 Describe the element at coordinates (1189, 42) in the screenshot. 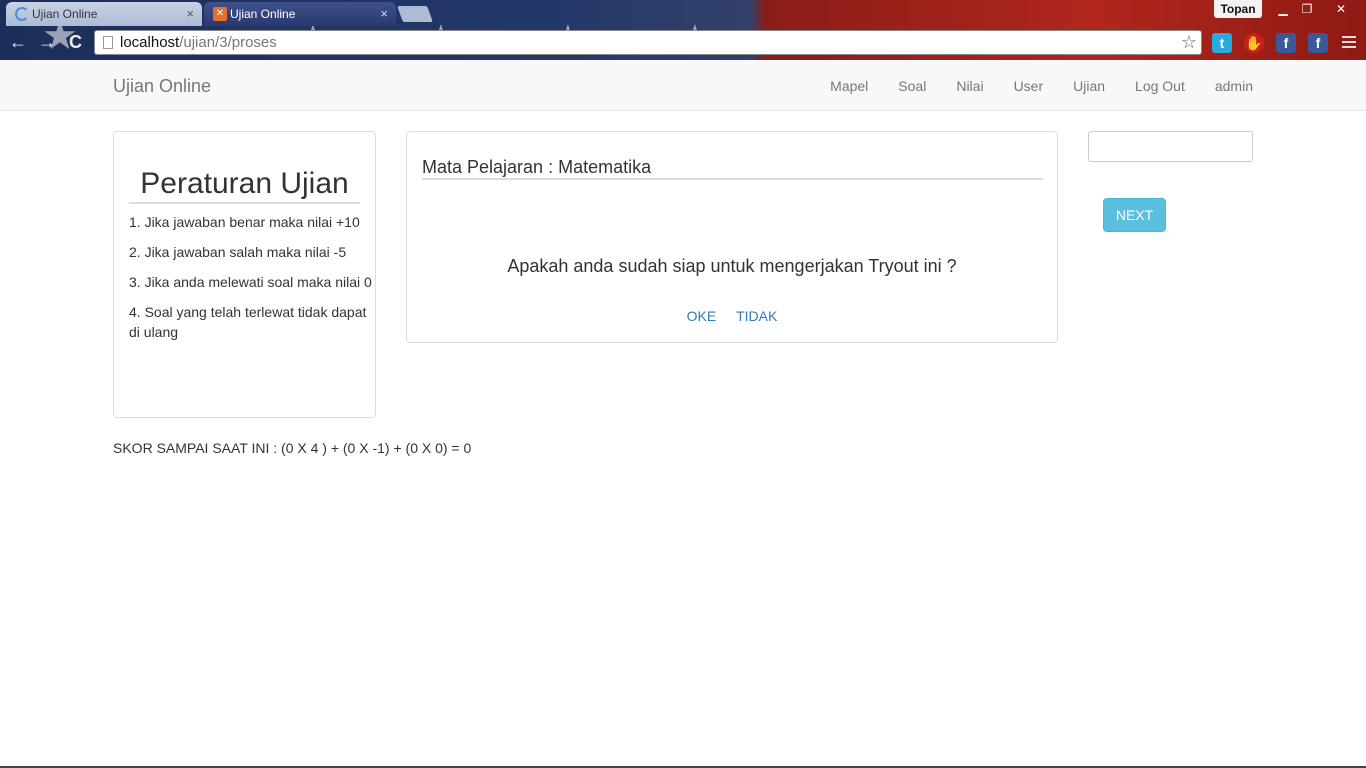

I see `bookmark-star-icon: ☆` at that location.